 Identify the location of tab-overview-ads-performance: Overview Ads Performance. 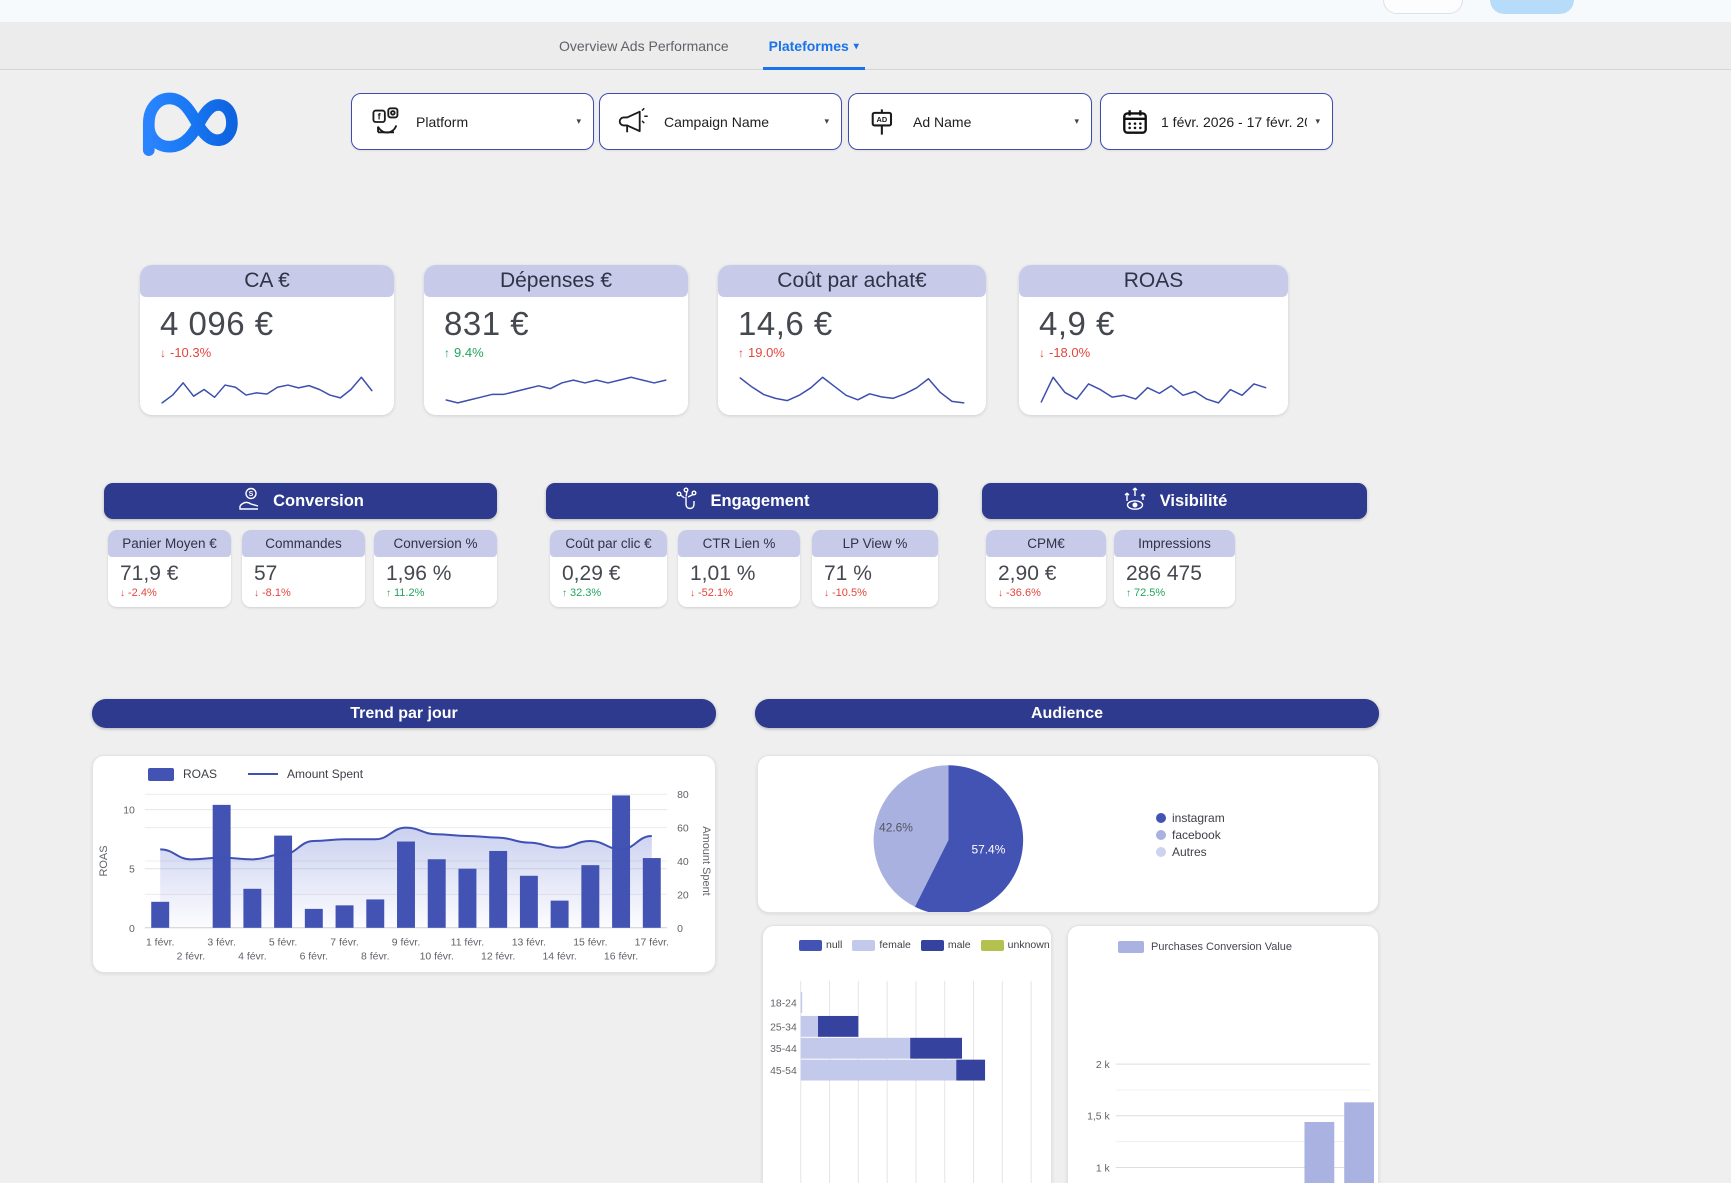
(644, 46).